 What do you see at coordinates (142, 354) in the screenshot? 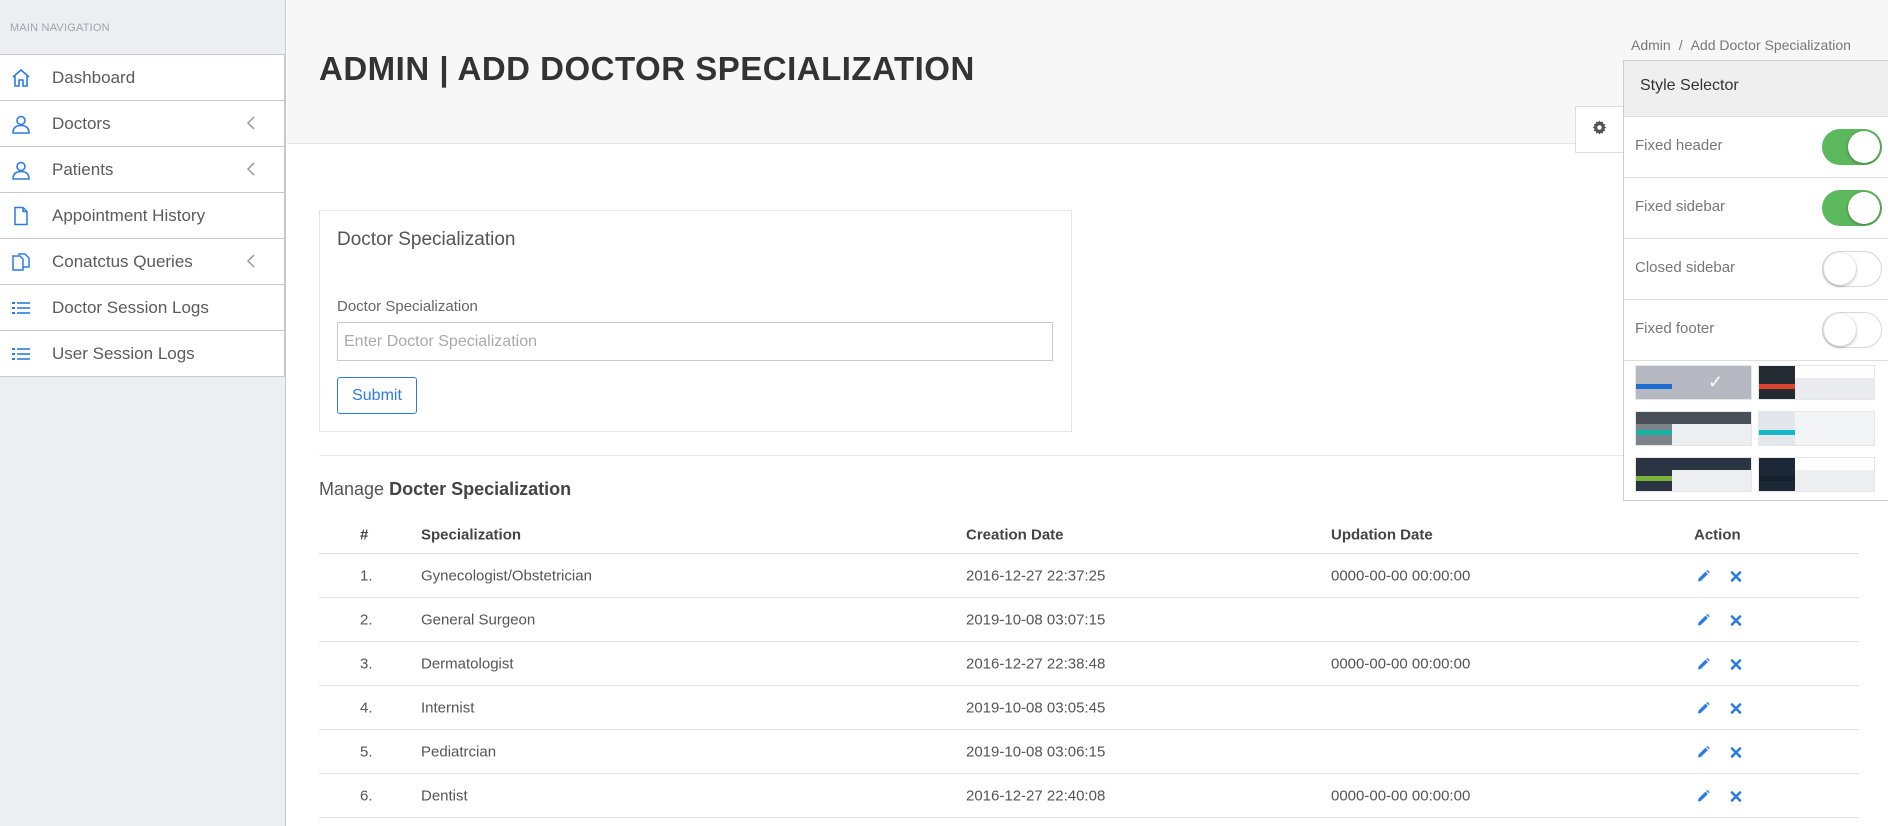
I see `sidebar-item-user-session-logs: User Session Logs` at bounding box center [142, 354].